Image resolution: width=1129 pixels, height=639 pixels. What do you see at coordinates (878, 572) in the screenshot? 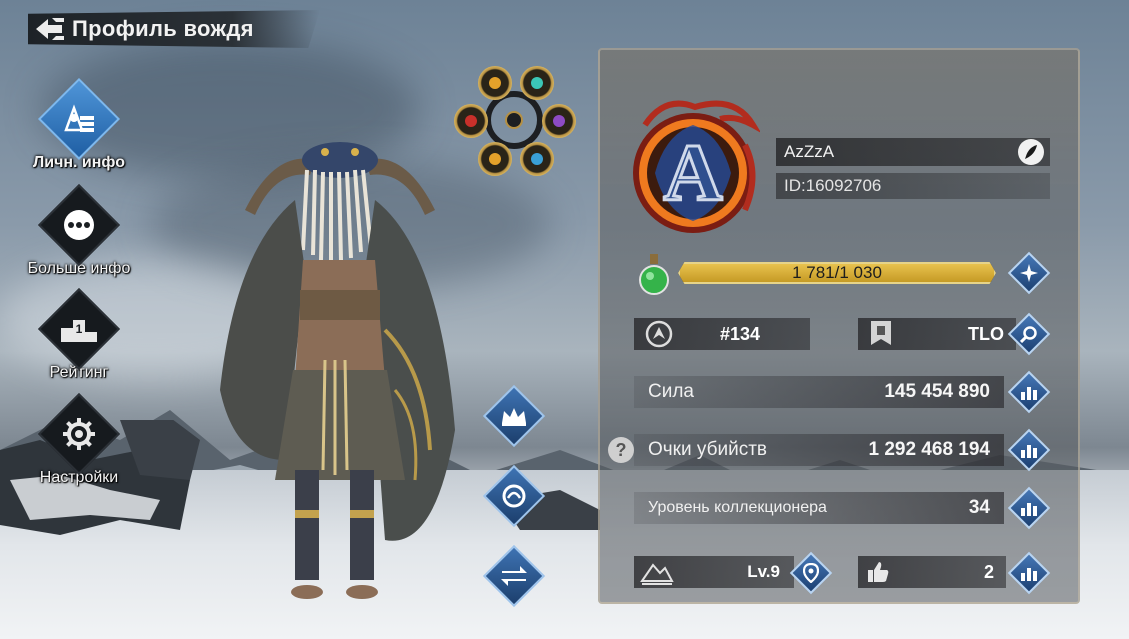
I see `thumbs-up-icon` at bounding box center [878, 572].